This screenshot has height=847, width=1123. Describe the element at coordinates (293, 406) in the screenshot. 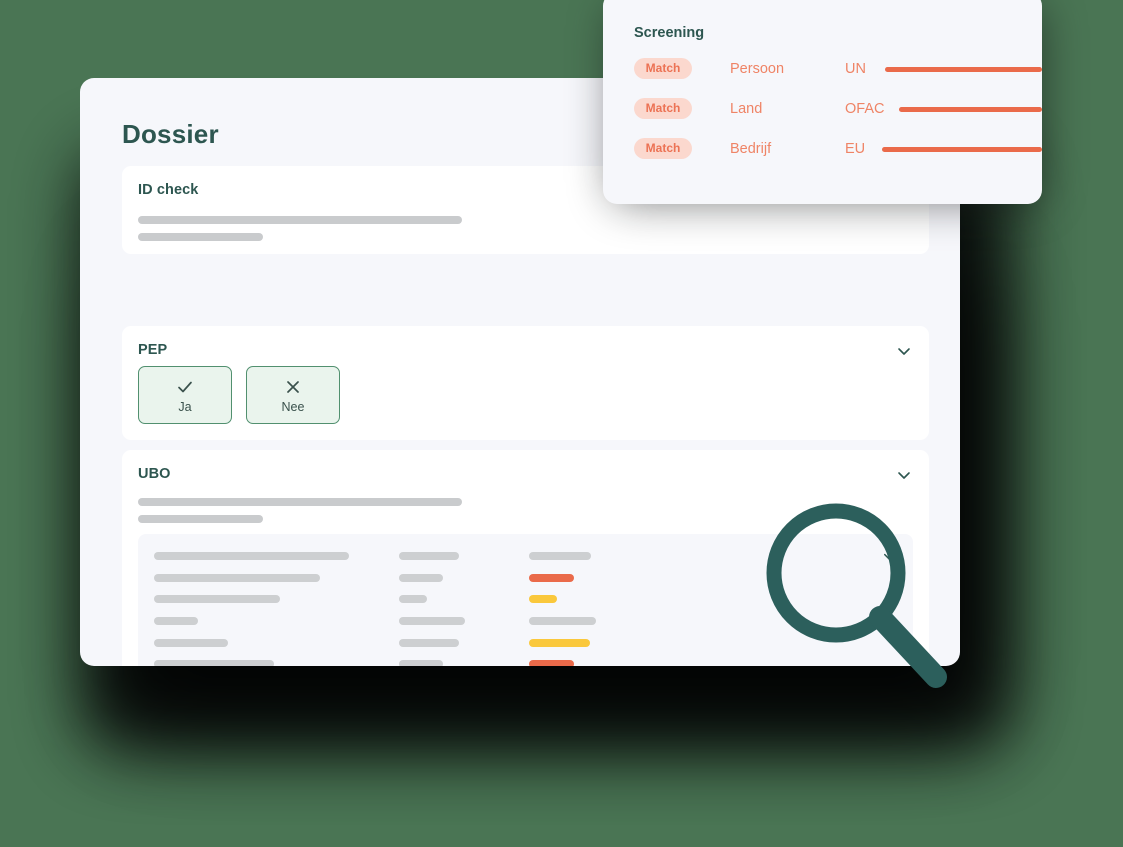

I see `pep-choice-nee-label: Nee` at that location.